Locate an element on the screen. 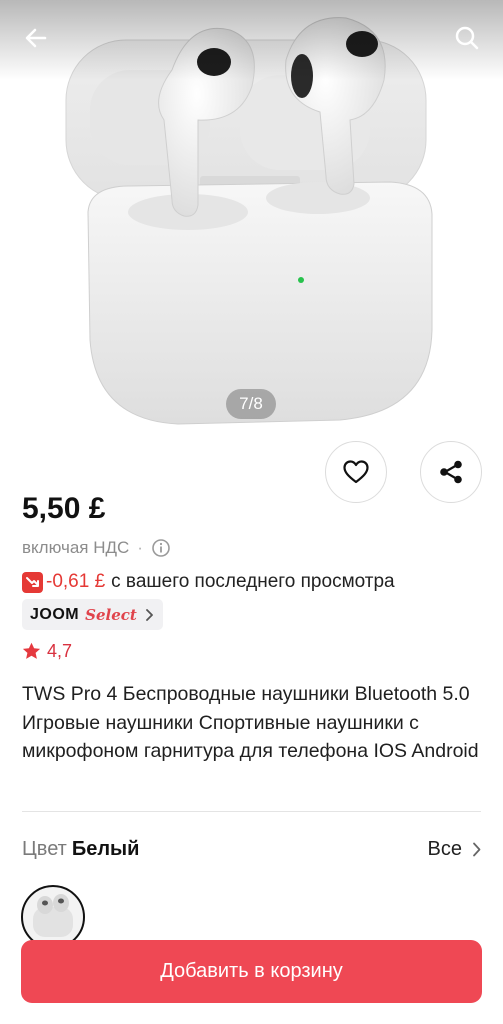  price-drop-value: -0,61 £ is located at coordinates (76, 581).